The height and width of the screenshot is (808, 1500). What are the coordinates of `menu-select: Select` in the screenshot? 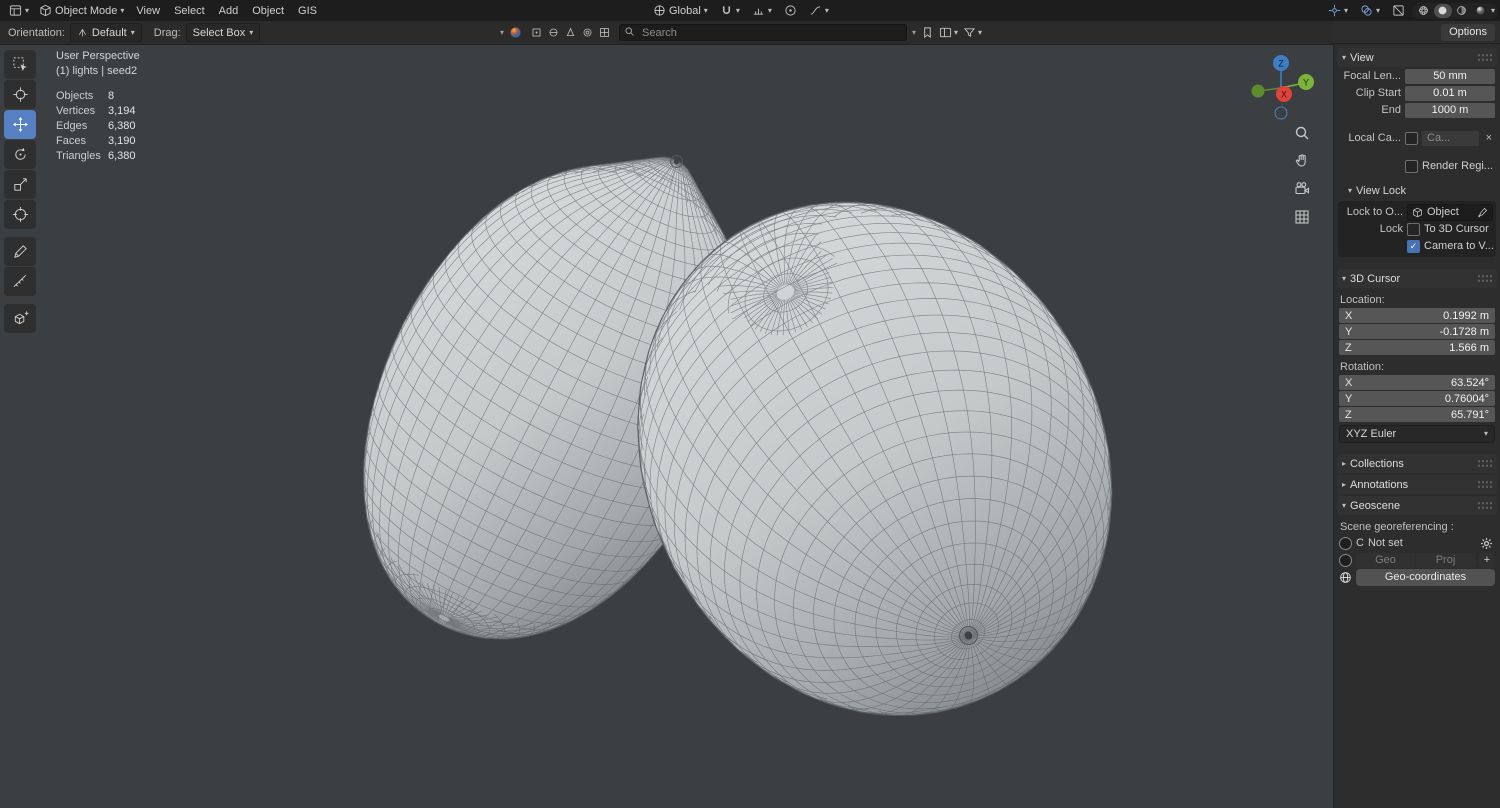 It's located at (189, 11).